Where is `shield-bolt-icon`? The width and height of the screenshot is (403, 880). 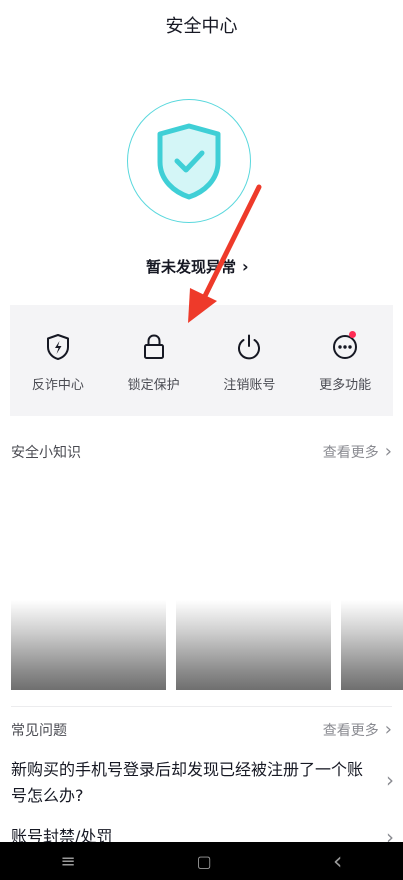 shield-bolt-icon is located at coordinates (58, 347).